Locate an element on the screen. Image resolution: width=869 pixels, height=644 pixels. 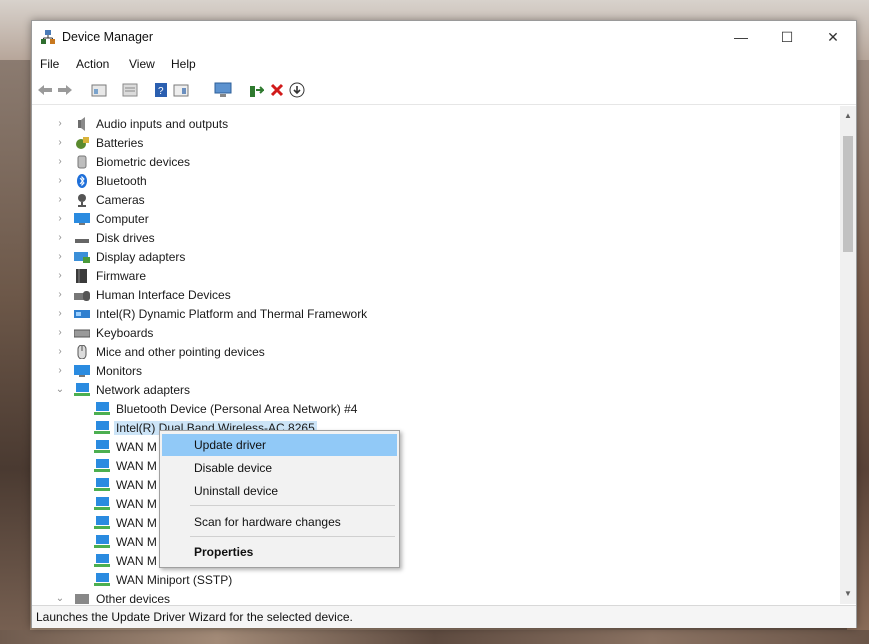
tree-item-audio: › Audio inputs and outputs is located at coordinates (141, 123).